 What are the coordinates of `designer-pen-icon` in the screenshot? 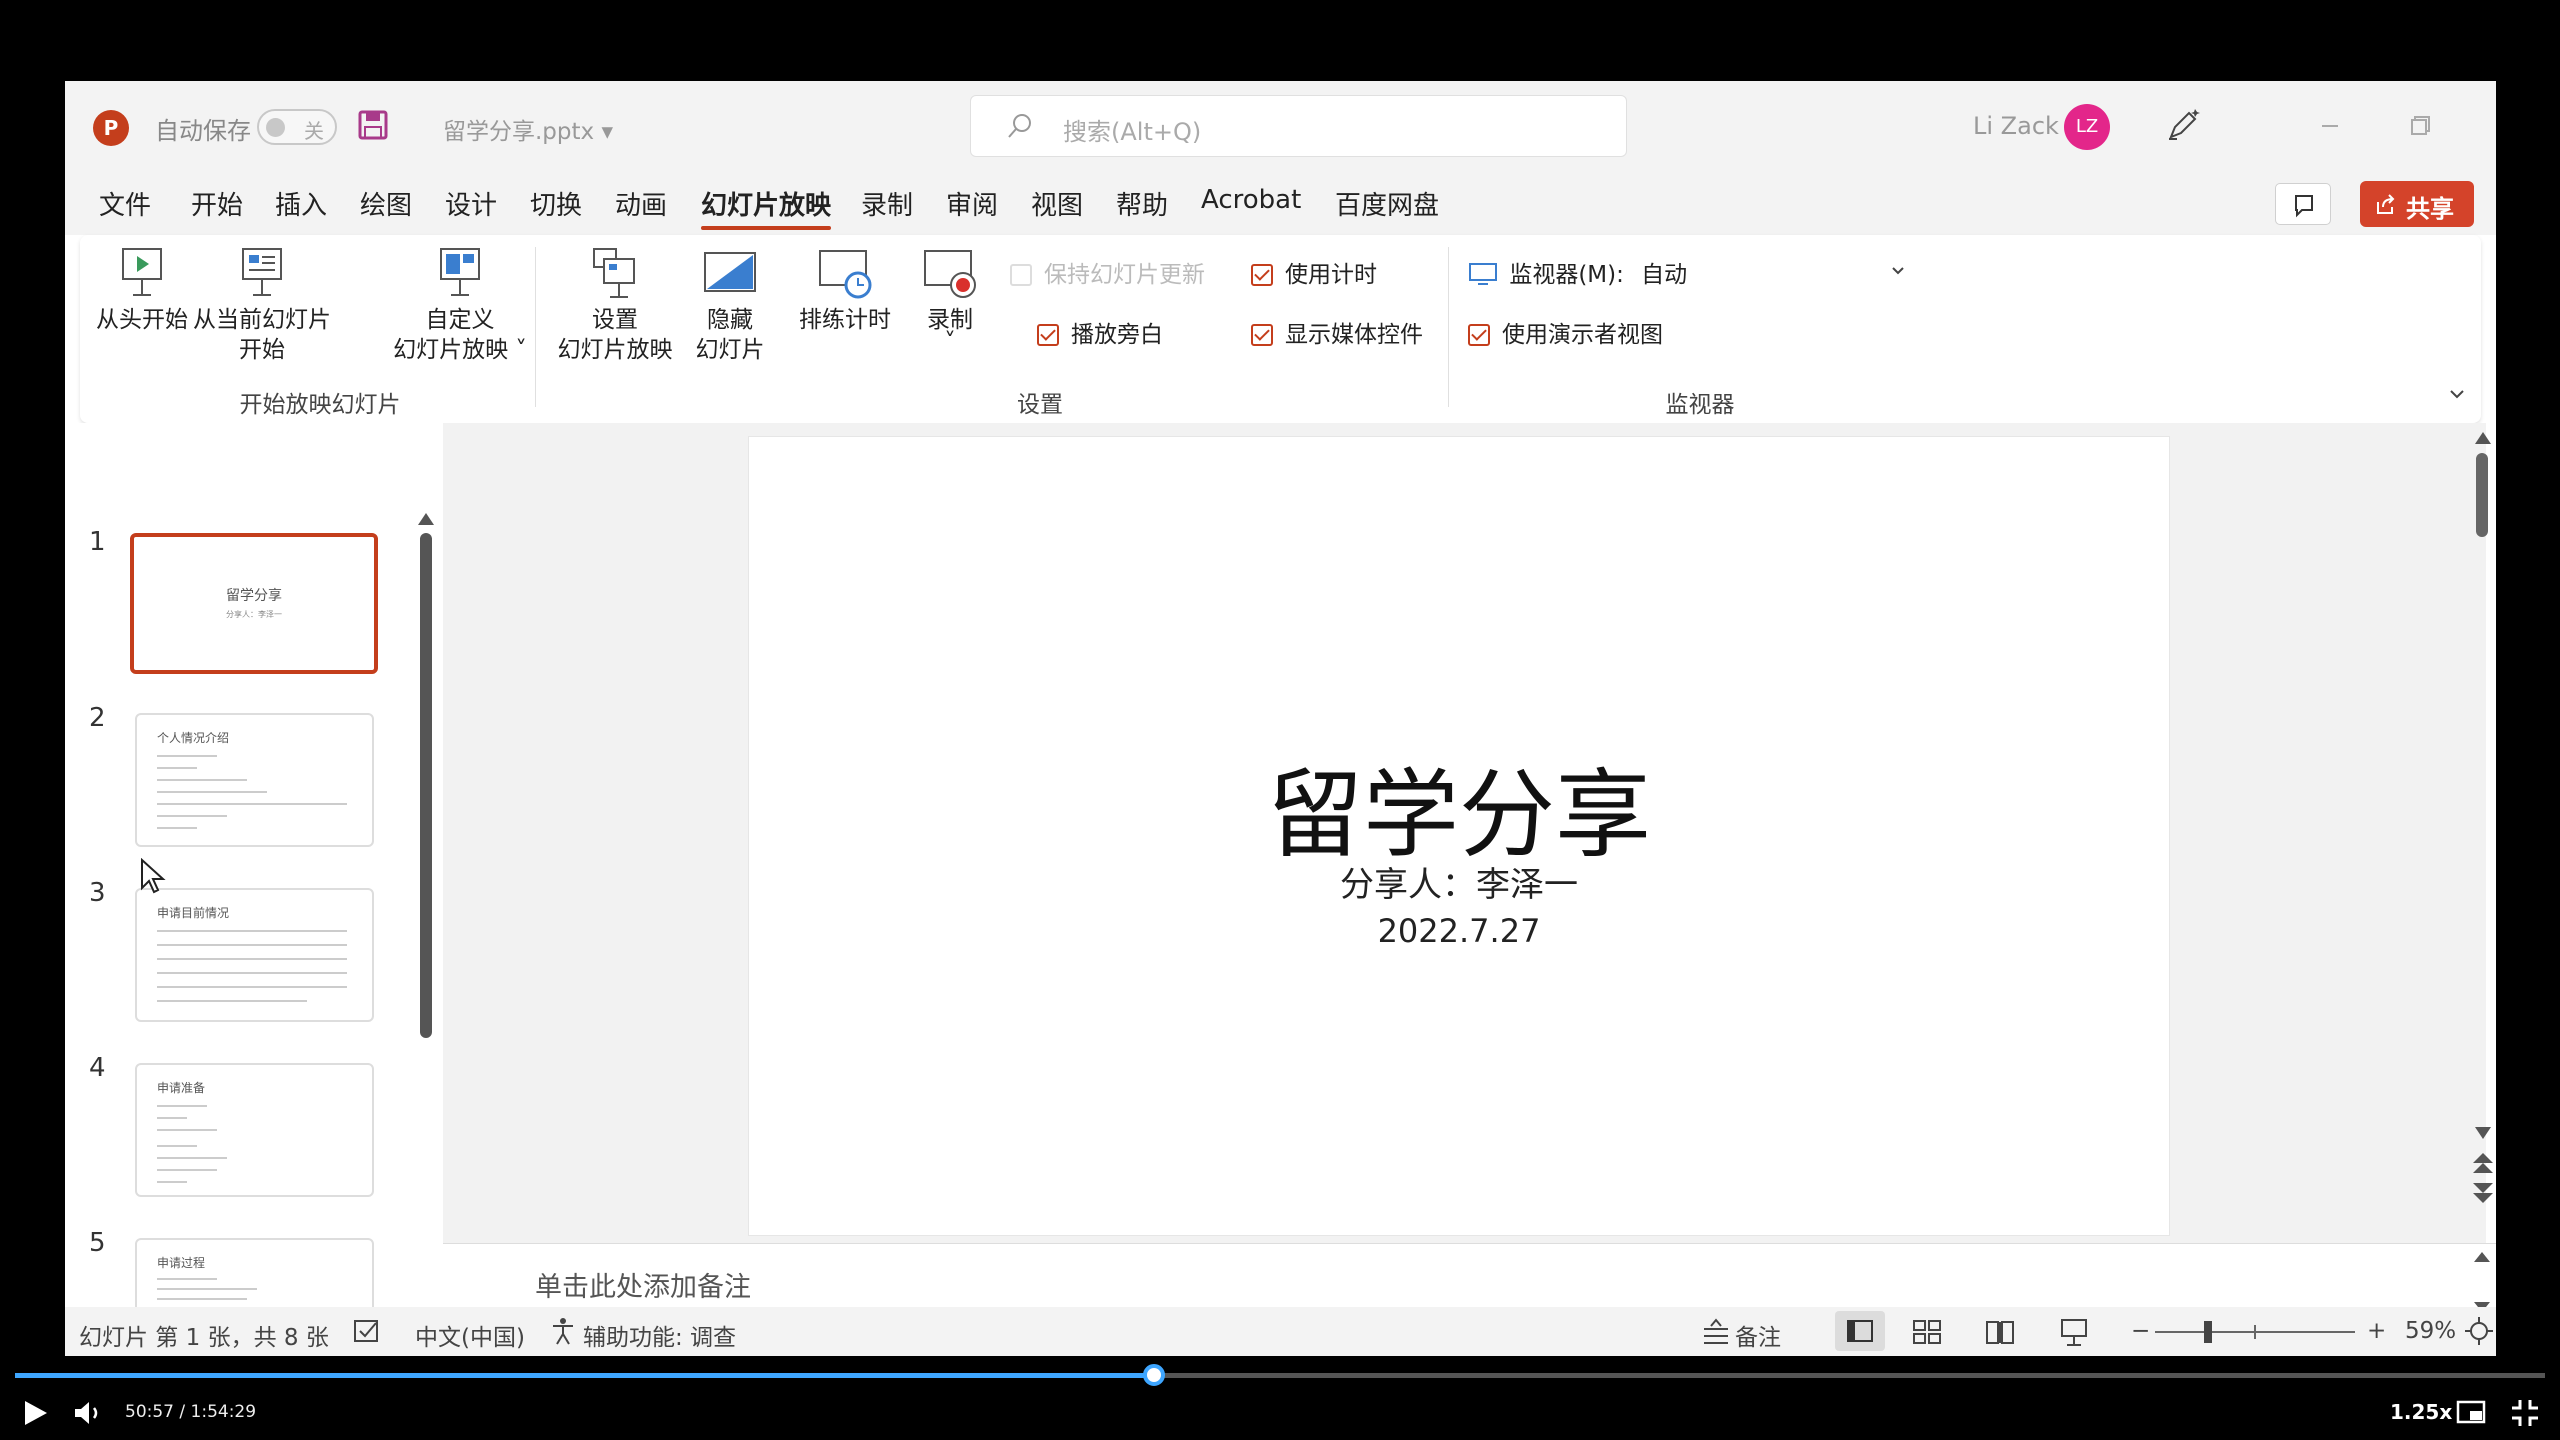 It's located at (2183, 125).